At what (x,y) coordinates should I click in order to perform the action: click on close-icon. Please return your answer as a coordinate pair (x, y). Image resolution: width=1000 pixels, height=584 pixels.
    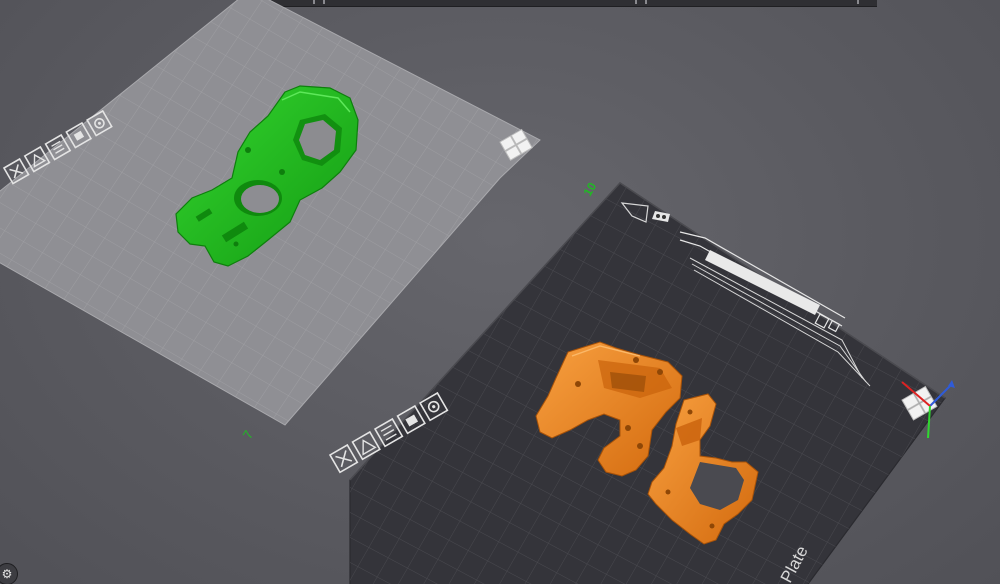
    Looking at the image, I should click on (343, 458).